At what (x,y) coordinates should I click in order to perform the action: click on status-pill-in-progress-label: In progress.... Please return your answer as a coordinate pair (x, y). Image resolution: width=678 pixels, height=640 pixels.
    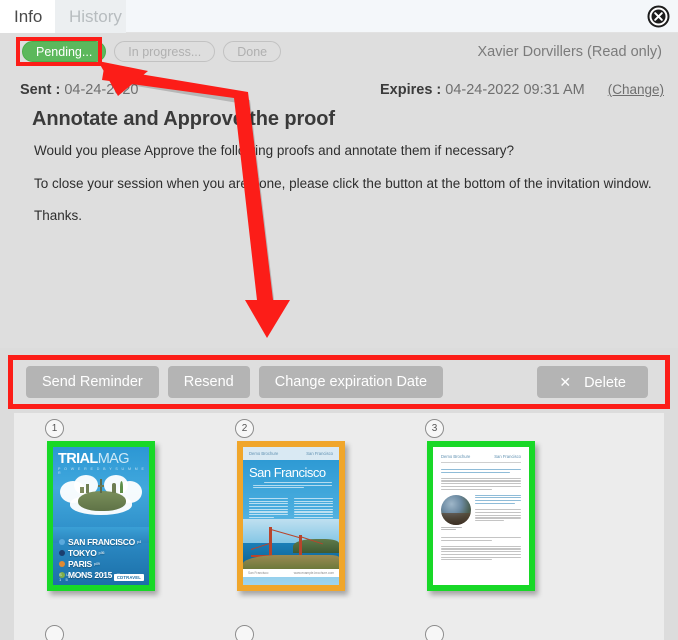
    Looking at the image, I should click on (165, 52).